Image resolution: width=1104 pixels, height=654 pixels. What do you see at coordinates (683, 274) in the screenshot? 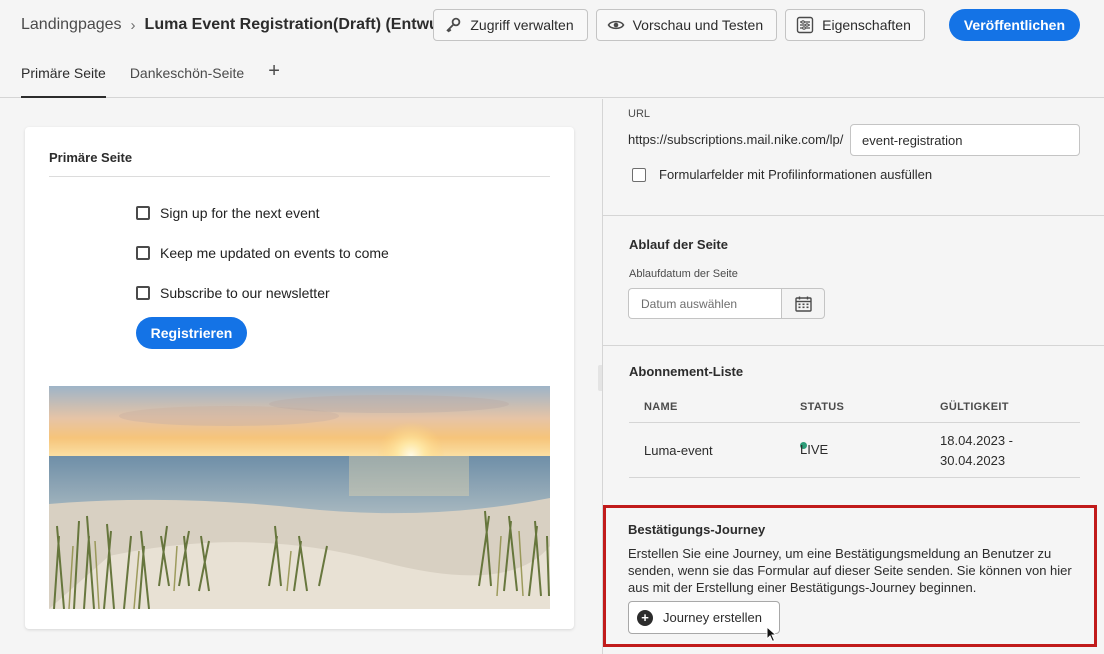
I see `expiry-date-label: Ablaufdatum der Seite` at bounding box center [683, 274].